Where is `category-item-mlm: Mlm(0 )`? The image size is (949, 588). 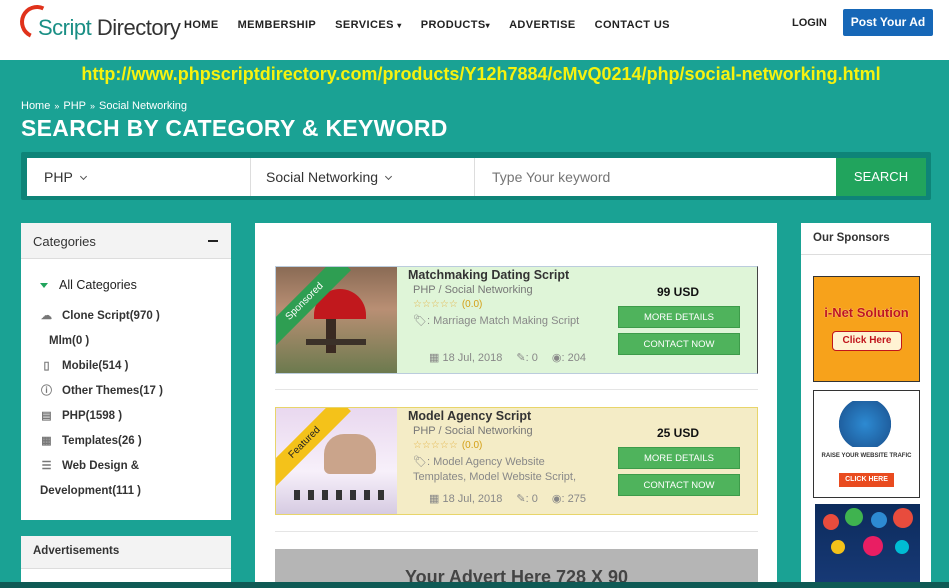
category-item-mlm: Mlm(0 ) is located at coordinates (69, 341).